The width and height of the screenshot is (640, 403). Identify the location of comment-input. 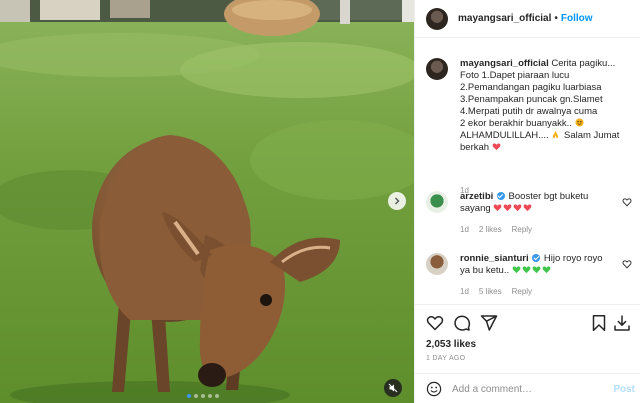
(527, 389).